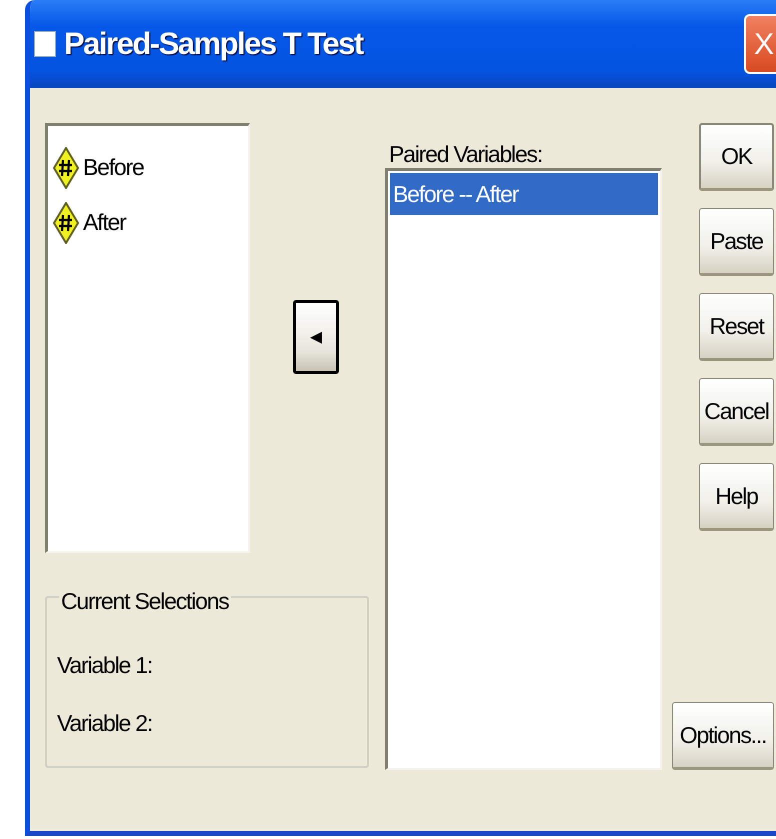 This screenshot has height=839, width=776. Describe the element at coordinates (736, 327) in the screenshot. I see `dialog-button: Reset` at that location.